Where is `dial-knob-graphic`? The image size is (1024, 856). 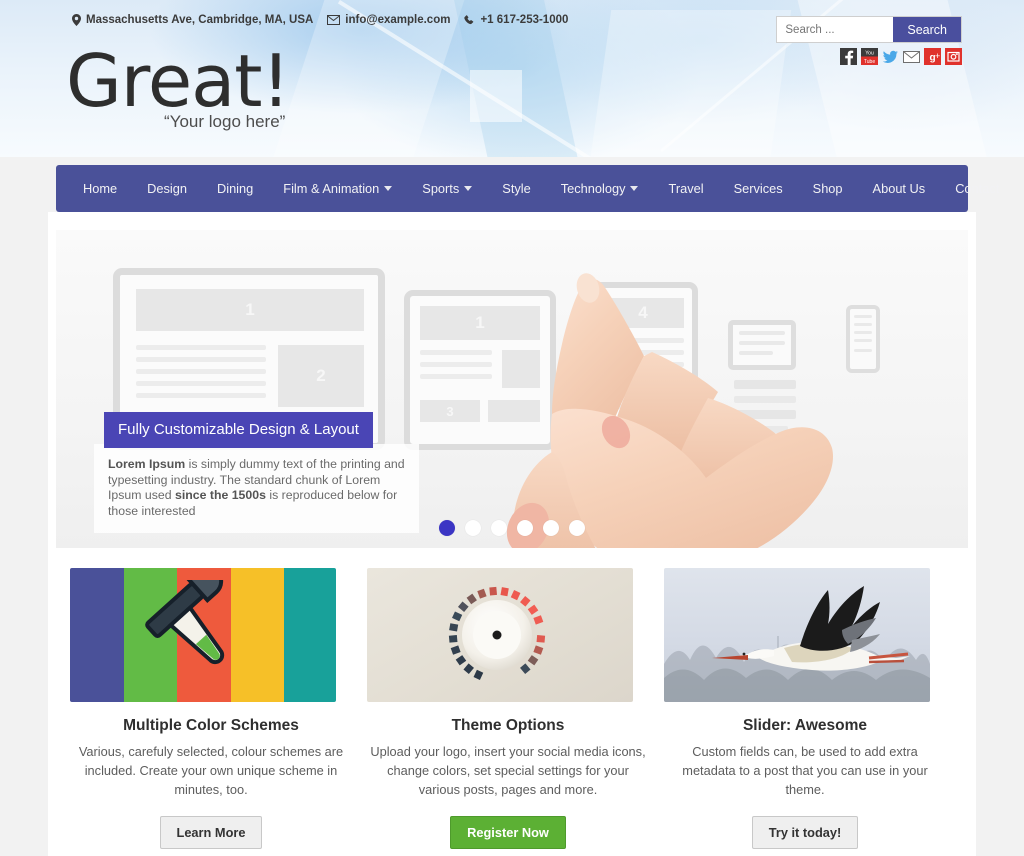
dial-knob-graphic is located at coordinates (497, 633).